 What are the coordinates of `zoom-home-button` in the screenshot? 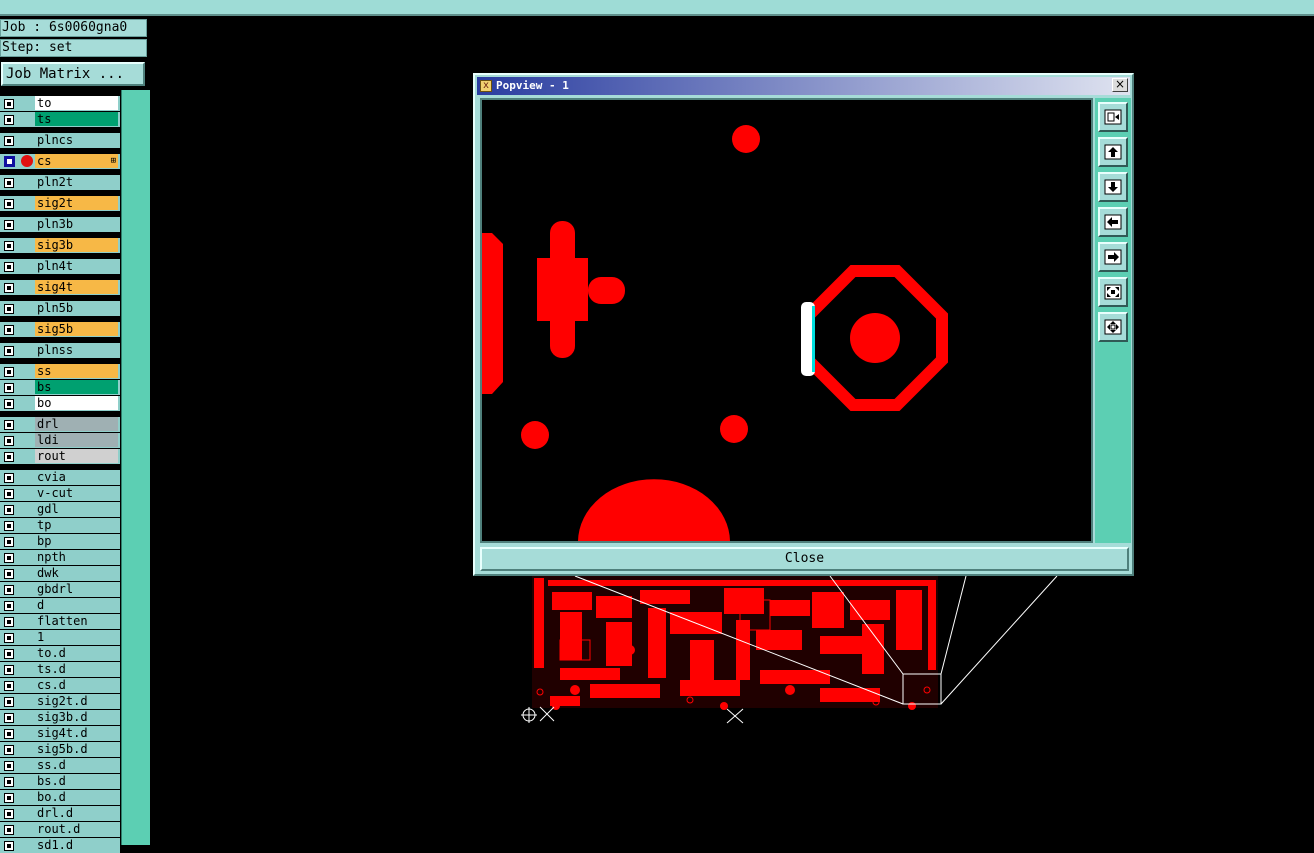 It's located at (1113, 117).